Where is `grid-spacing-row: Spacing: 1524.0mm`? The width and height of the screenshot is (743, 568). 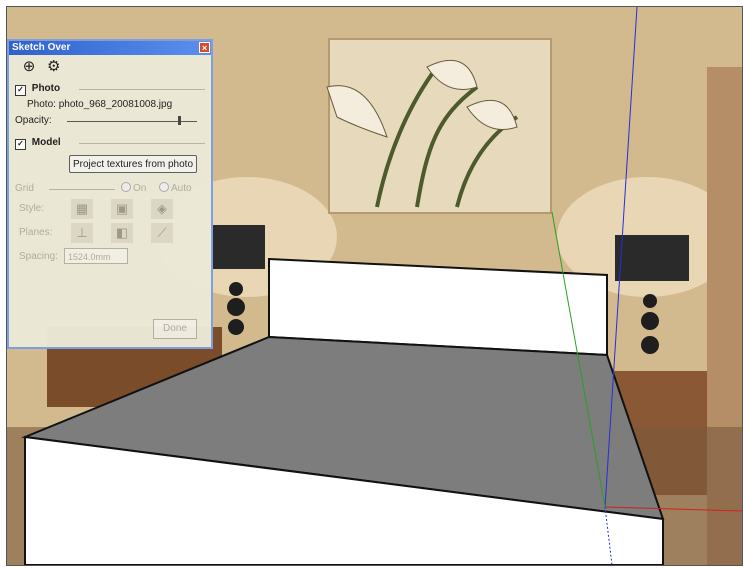
grid-spacing-row: Spacing: 1524.0mm is located at coordinates (110, 257).